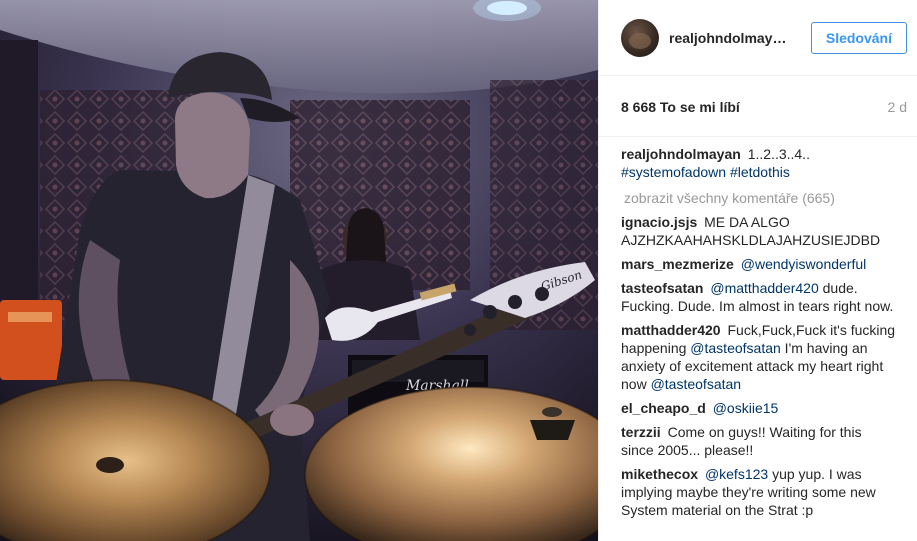 This screenshot has height=541, width=917. What do you see at coordinates (746, 408) in the screenshot?
I see `mention-link: @oskiie15` at bounding box center [746, 408].